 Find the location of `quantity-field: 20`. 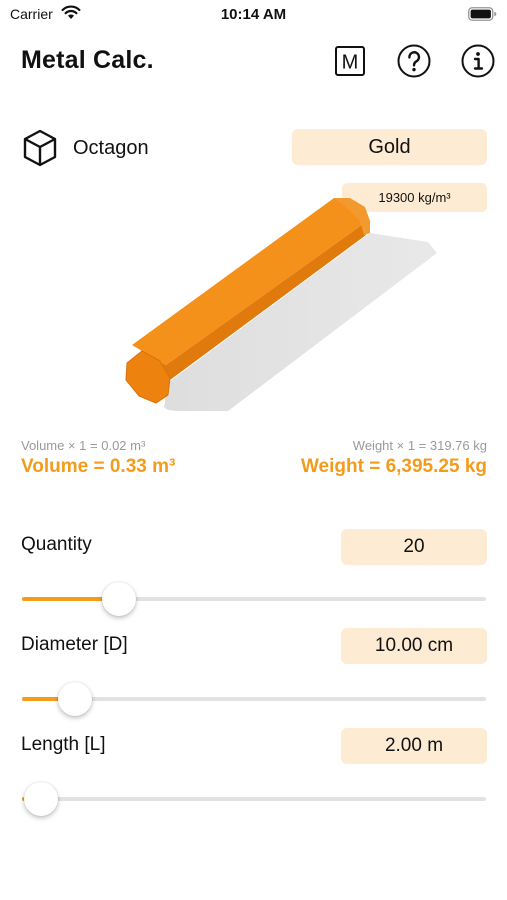

quantity-field: 20 is located at coordinates (414, 547).